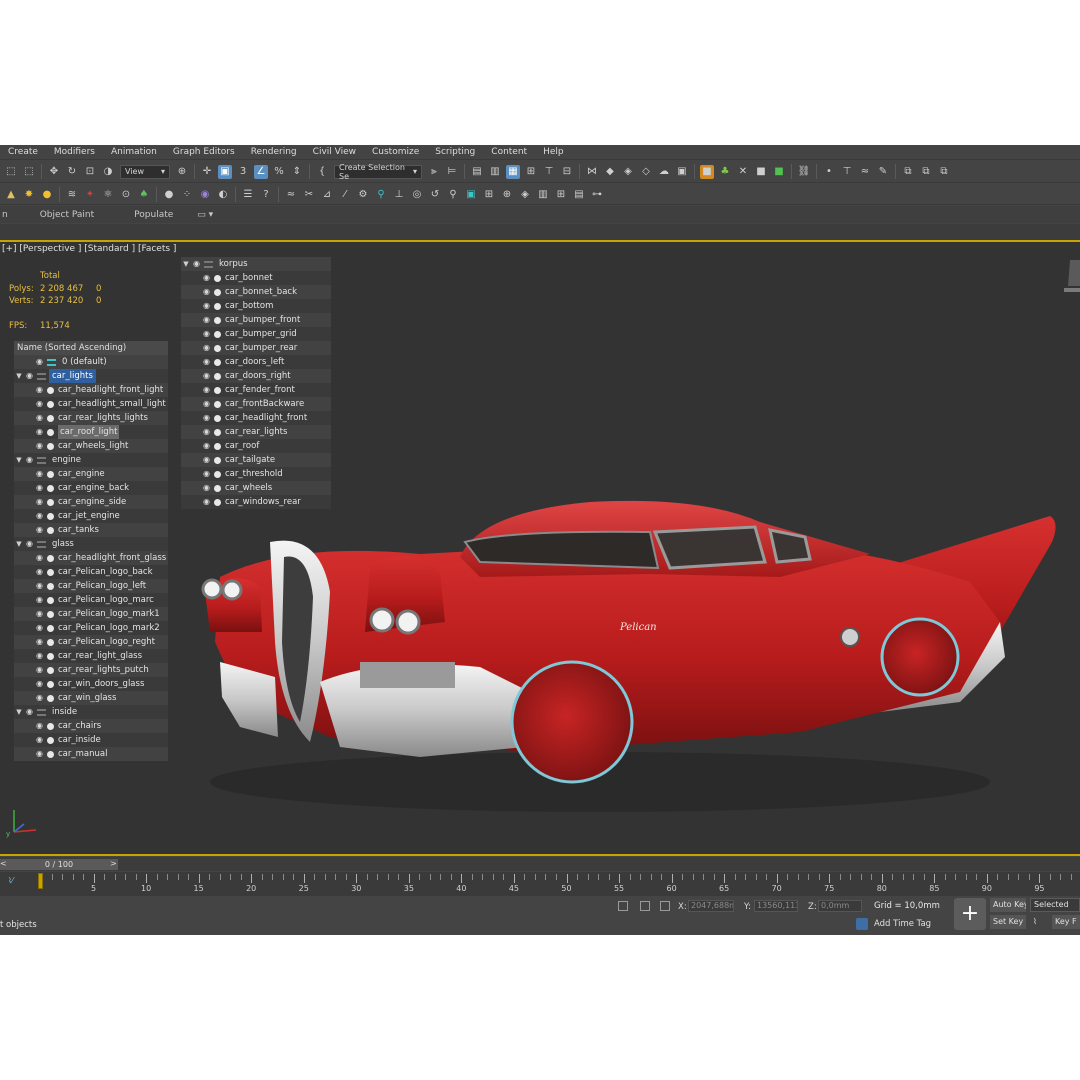  I want to click on object-row: ◉ car_rear_lights_putch, so click(91, 670).